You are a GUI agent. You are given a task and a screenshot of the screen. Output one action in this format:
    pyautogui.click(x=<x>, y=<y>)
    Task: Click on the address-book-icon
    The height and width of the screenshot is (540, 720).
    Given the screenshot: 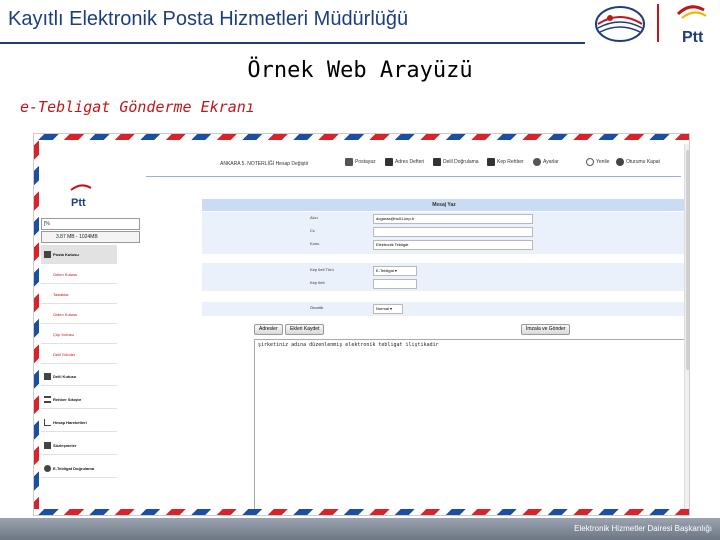 What is the action you would take?
    pyautogui.click(x=389, y=162)
    